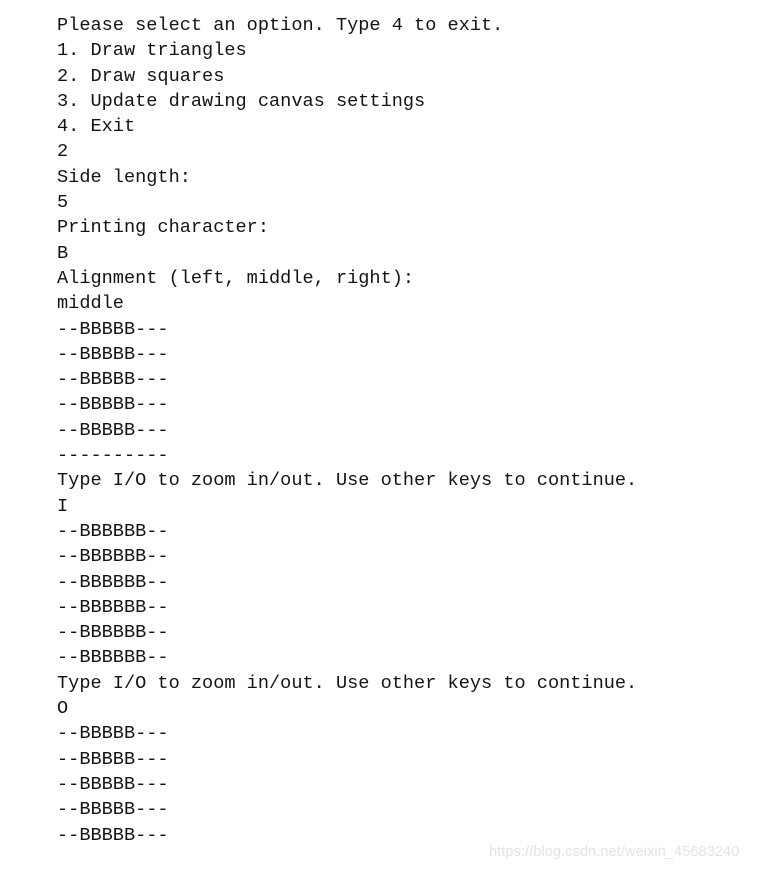  What do you see at coordinates (241, 101) in the screenshot?
I see `terminal-line: 3. Update drawing canvas settings` at bounding box center [241, 101].